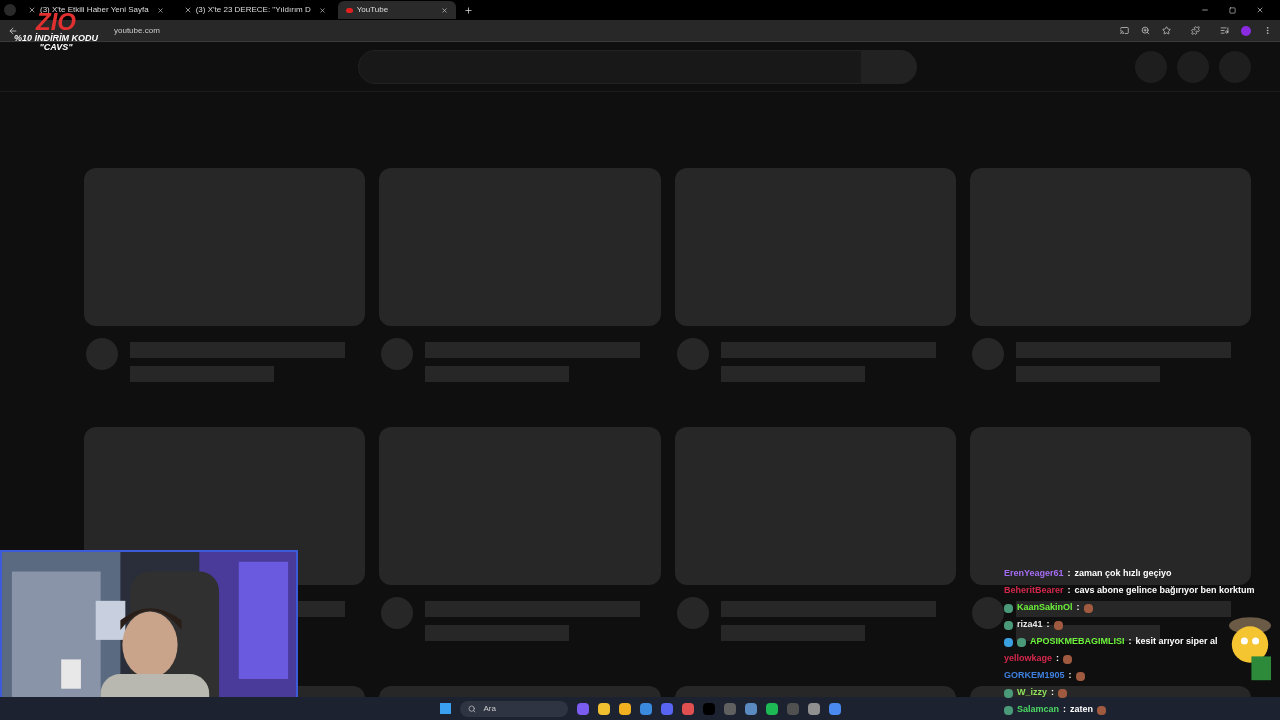 The width and height of the screenshot is (1280, 720). Describe the element at coordinates (56, 38) in the screenshot. I see `promo-text: %10 İNDİRİM KODU` at that location.